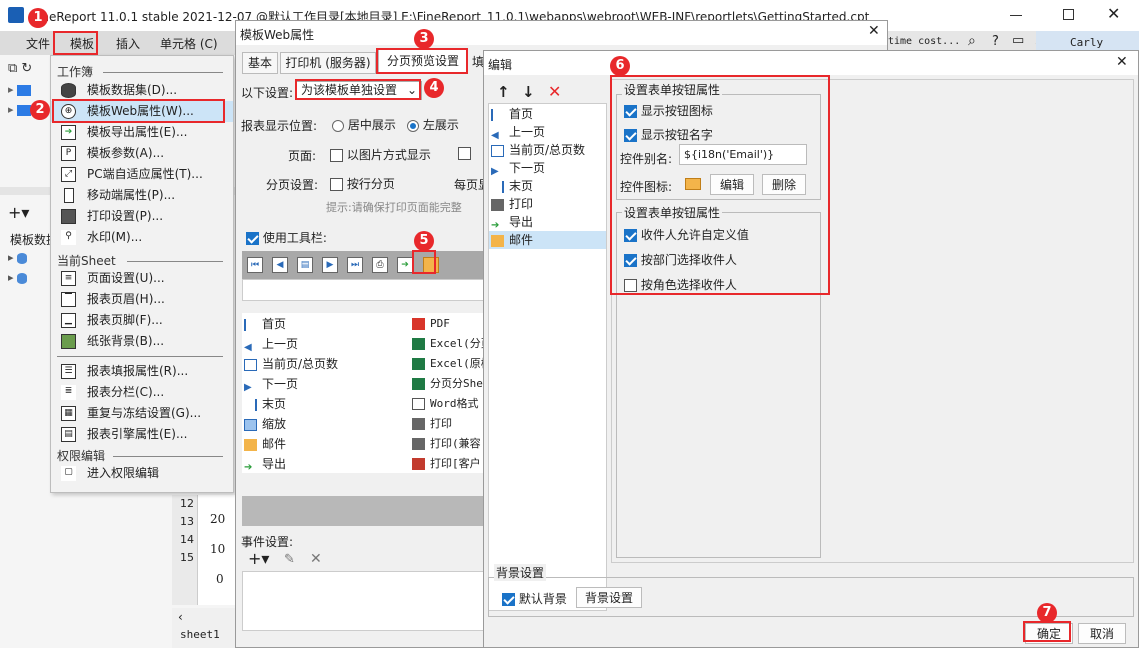 The width and height of the screenshot is (1139, 648). I want to click on row-number: 14, so click(187, 539).